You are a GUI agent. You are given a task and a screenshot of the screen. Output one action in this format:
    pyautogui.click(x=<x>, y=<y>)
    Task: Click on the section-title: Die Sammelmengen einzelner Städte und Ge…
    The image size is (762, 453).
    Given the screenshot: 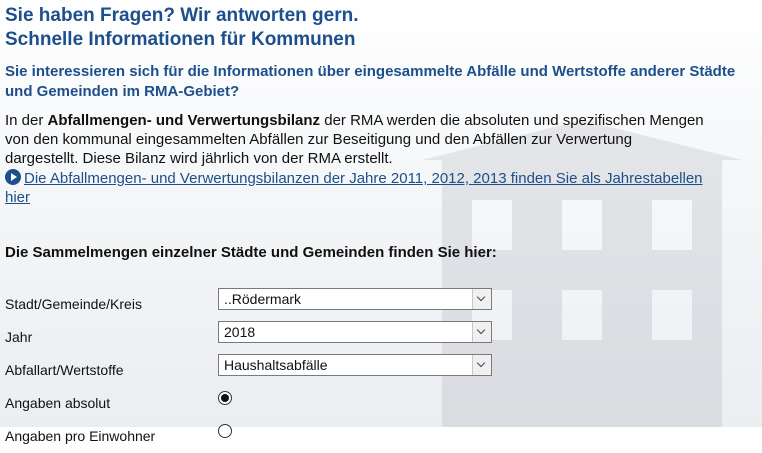 What is the action you would take?
    pyautogui.click(x=251, y=252)
    